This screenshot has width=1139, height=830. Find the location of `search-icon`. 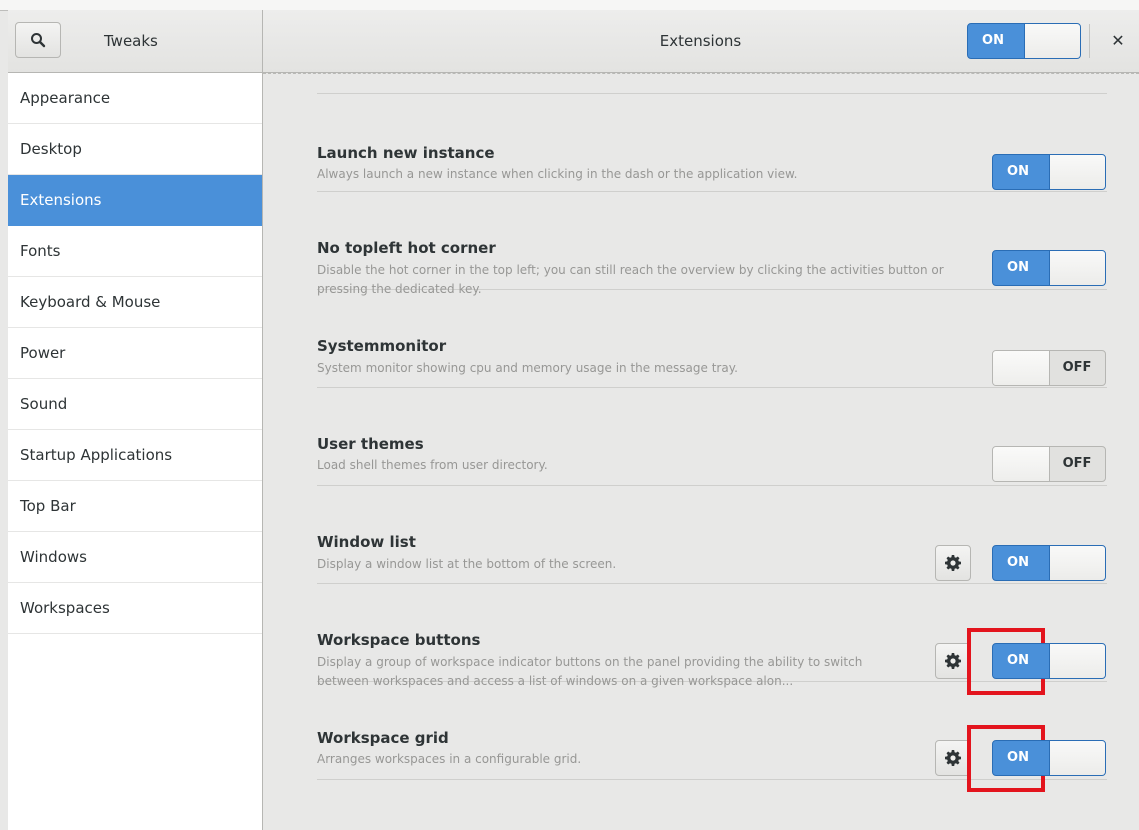

search-icon is located at coordinates (38, 40).